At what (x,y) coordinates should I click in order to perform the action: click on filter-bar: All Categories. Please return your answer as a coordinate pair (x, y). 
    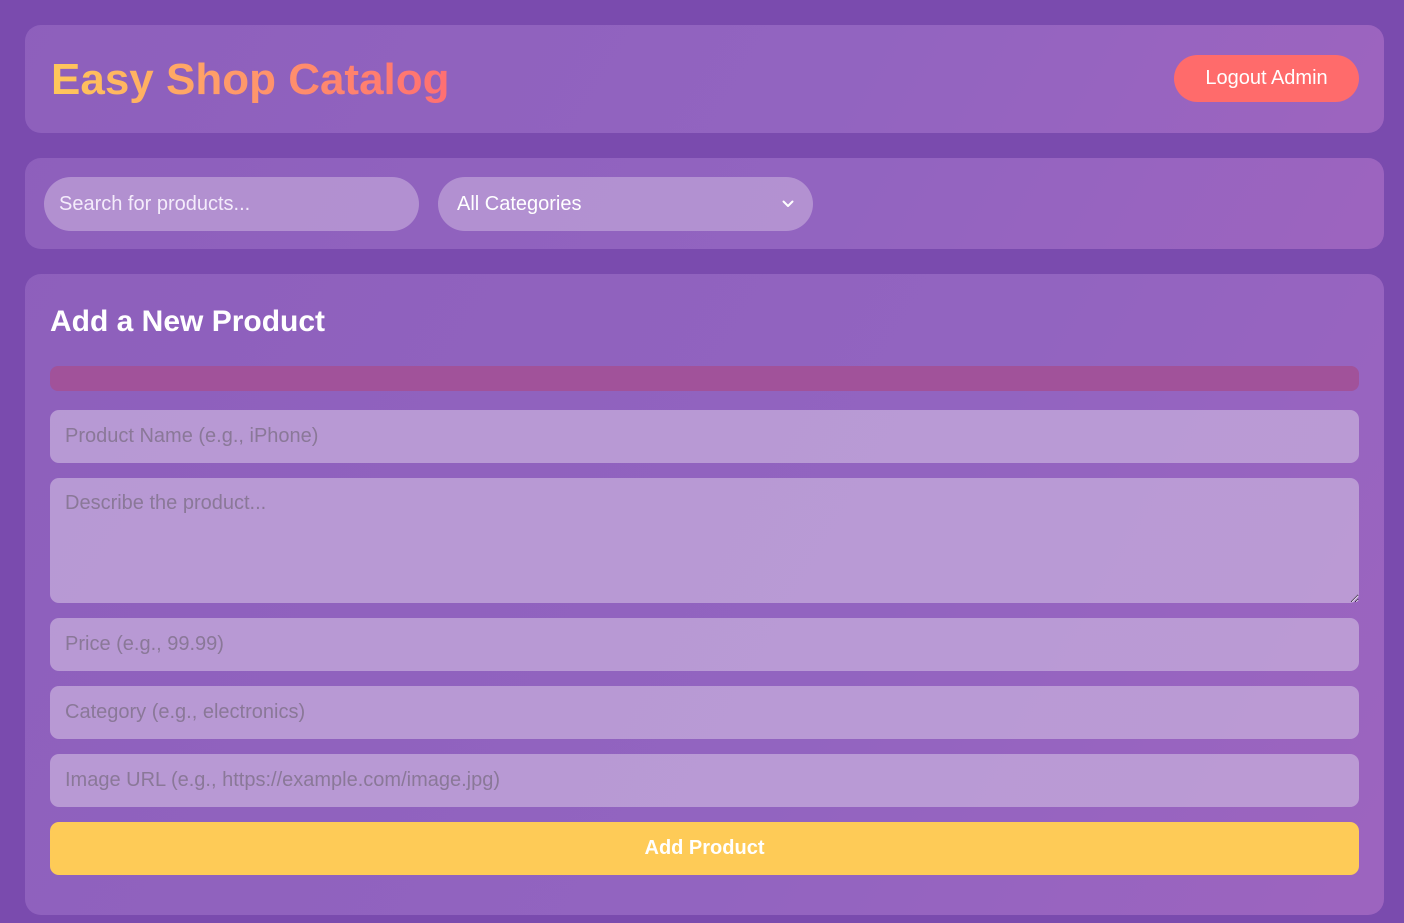
    Looking at the image, I should click on (704, 203).